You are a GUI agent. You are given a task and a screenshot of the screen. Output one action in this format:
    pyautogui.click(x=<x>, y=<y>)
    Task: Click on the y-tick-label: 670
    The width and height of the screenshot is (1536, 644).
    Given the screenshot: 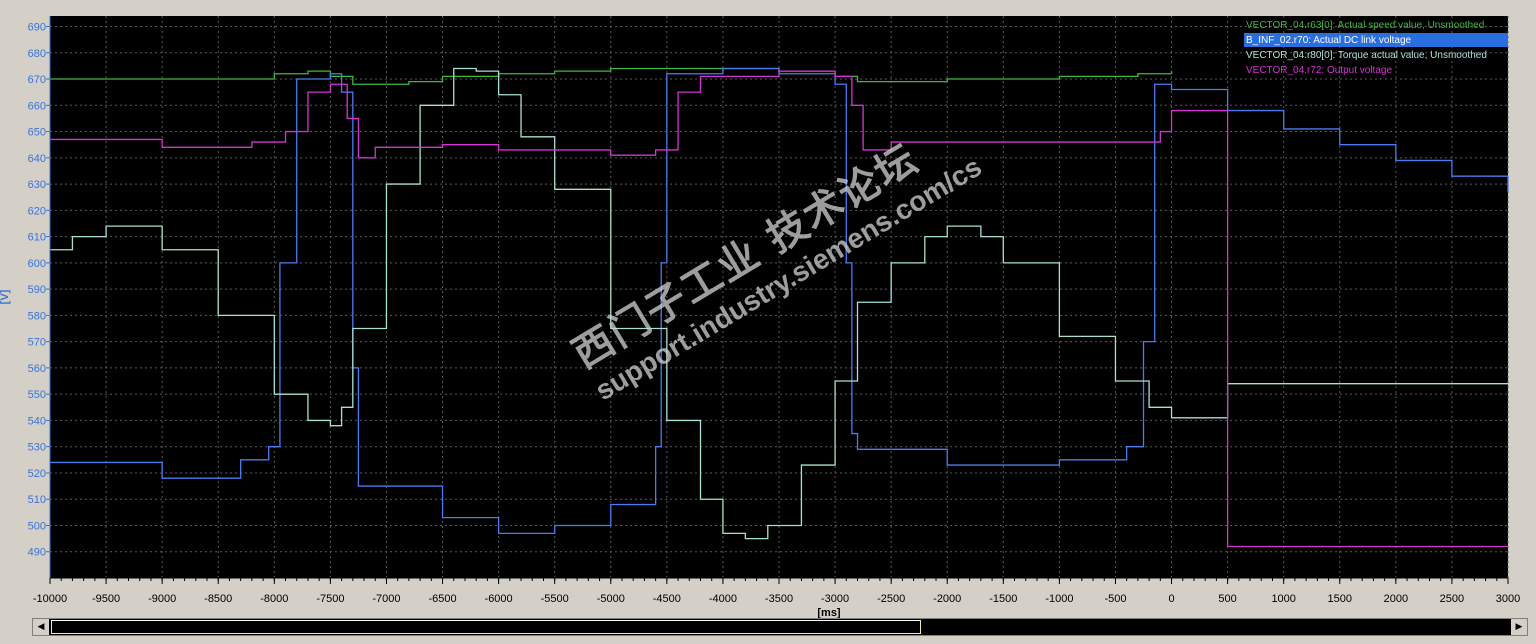 What is the action you would take?
    pyautogui.click(x=37, y=80)
    